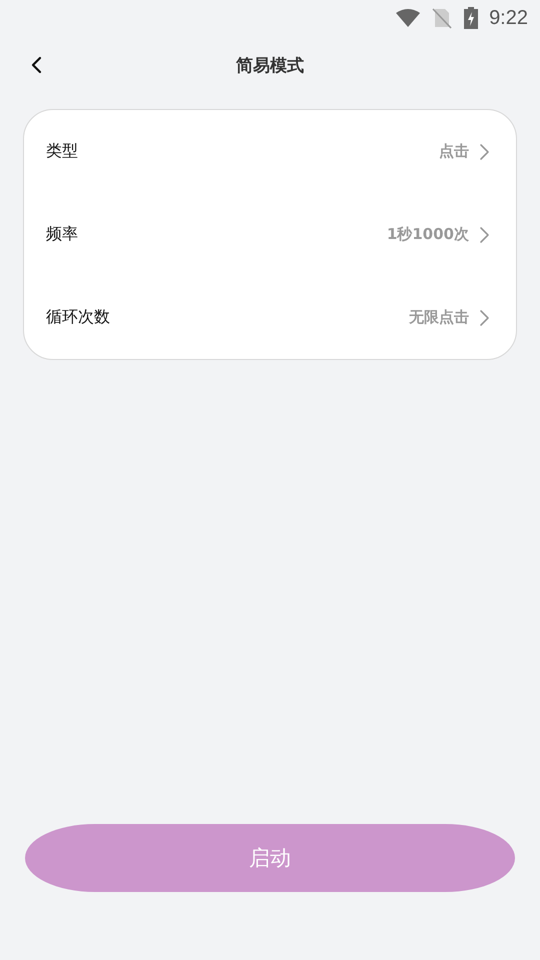  Describe the element at coordinates (78, 317) in the screenshot. I see `setting-label: 循环次数` at that location.